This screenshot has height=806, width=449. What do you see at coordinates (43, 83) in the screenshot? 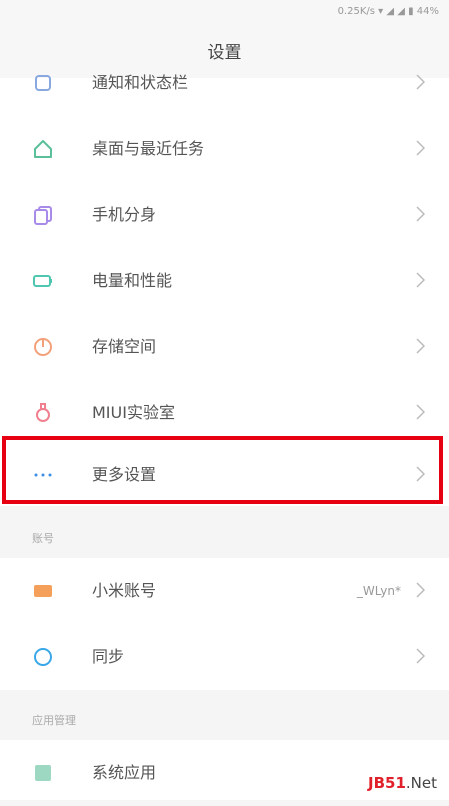
I see `notification-icon` at bounding box center [43, 83].